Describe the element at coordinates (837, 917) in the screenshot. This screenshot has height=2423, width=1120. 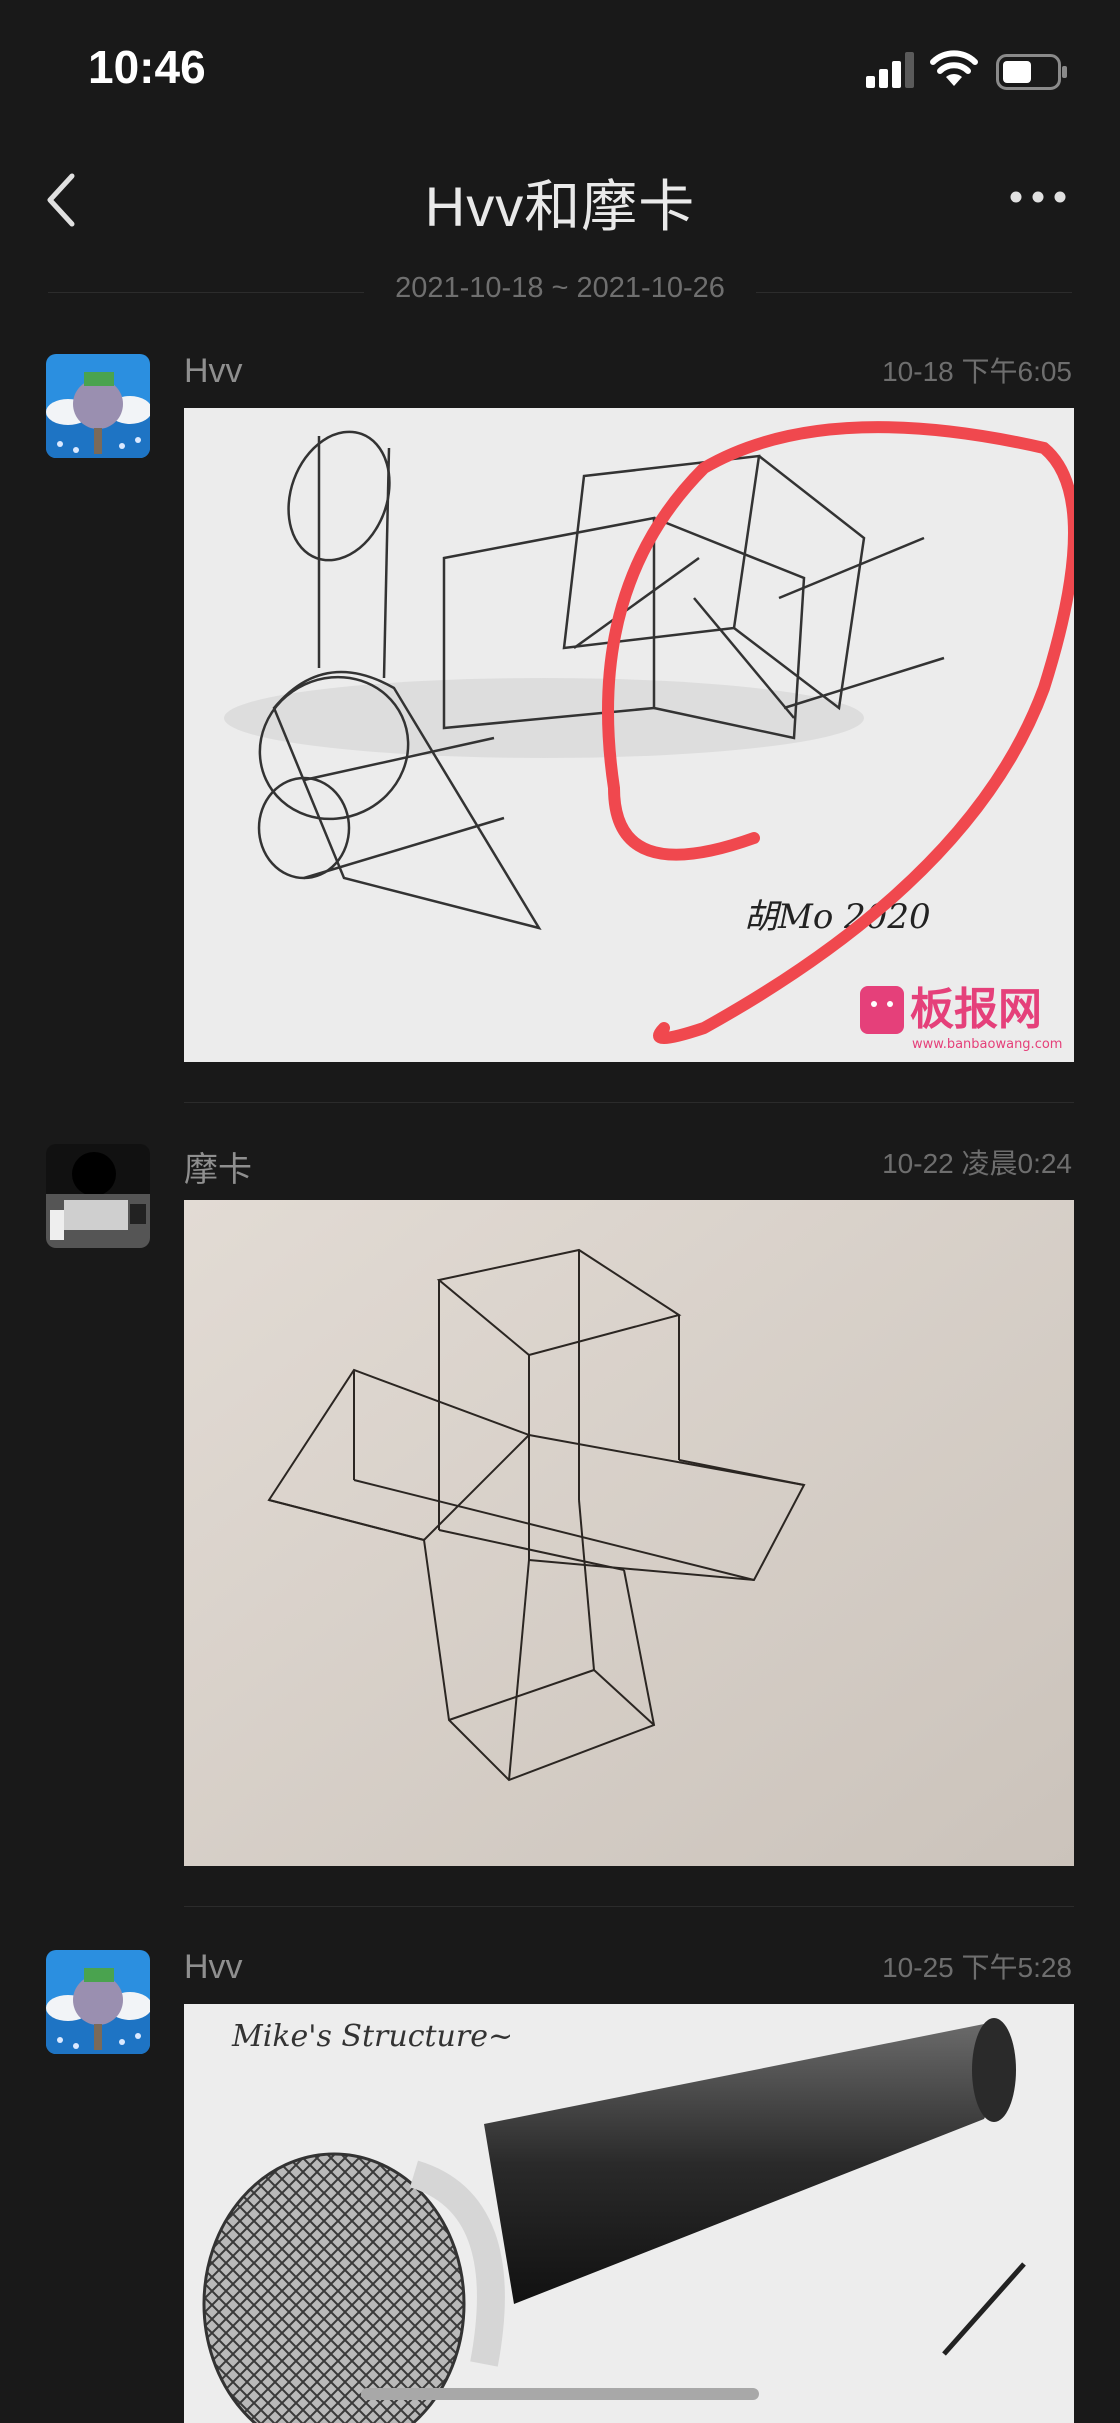
I see `image-signature: 胡Mo 2020` at that location.